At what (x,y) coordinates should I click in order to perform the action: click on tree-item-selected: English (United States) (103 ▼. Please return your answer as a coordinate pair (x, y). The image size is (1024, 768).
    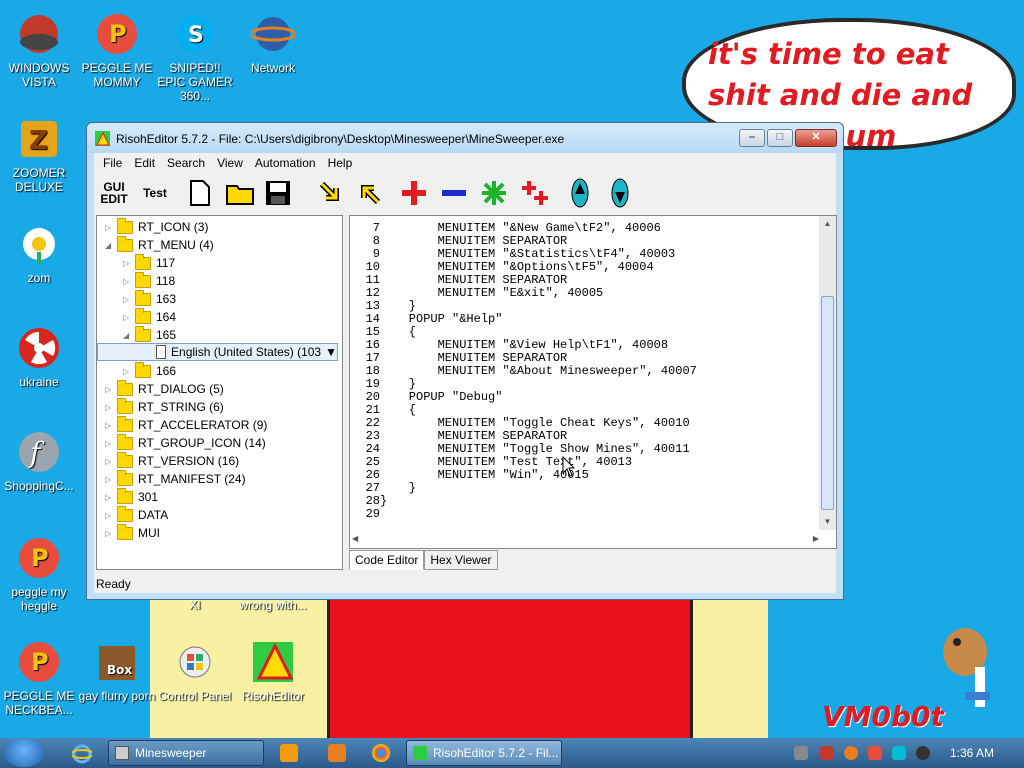
    Looking at the image, I should click on (217, 352).